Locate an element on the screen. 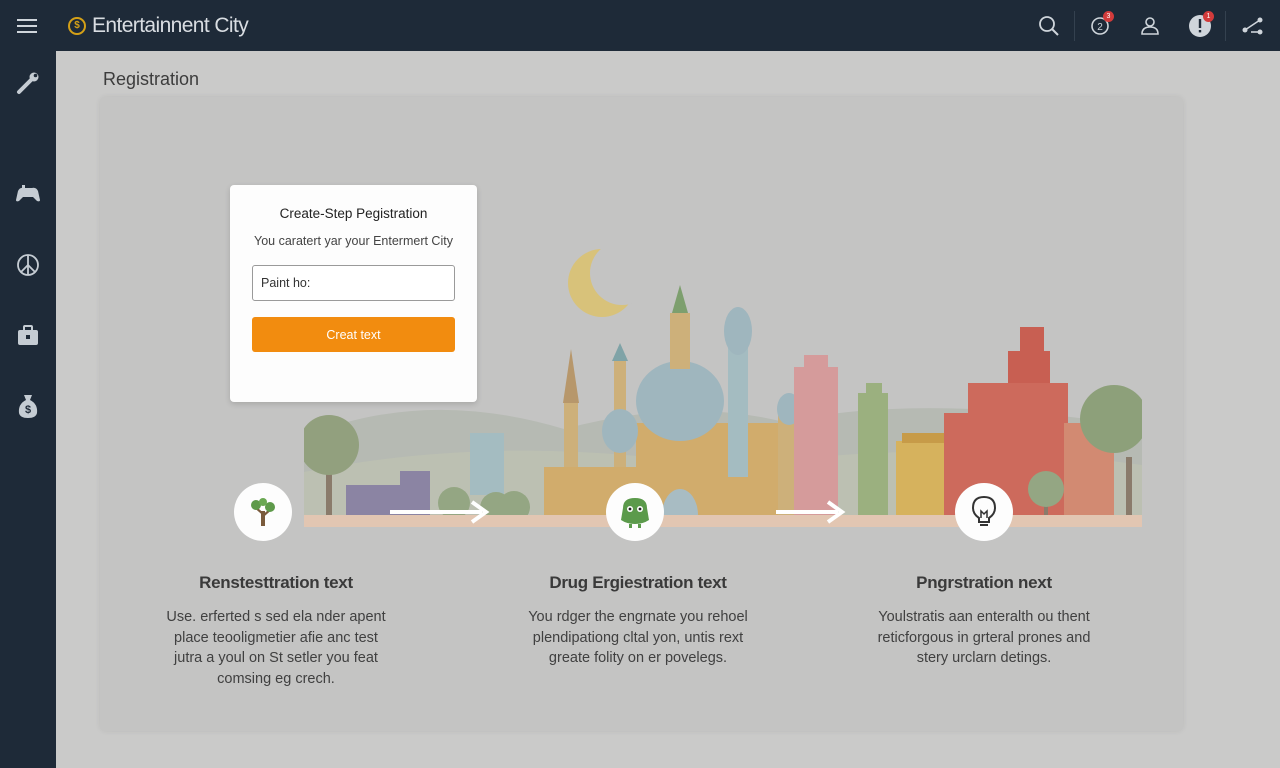 The height and width of the screenshot is (768, 1280). search-button is located at coordinates (1049, 25).